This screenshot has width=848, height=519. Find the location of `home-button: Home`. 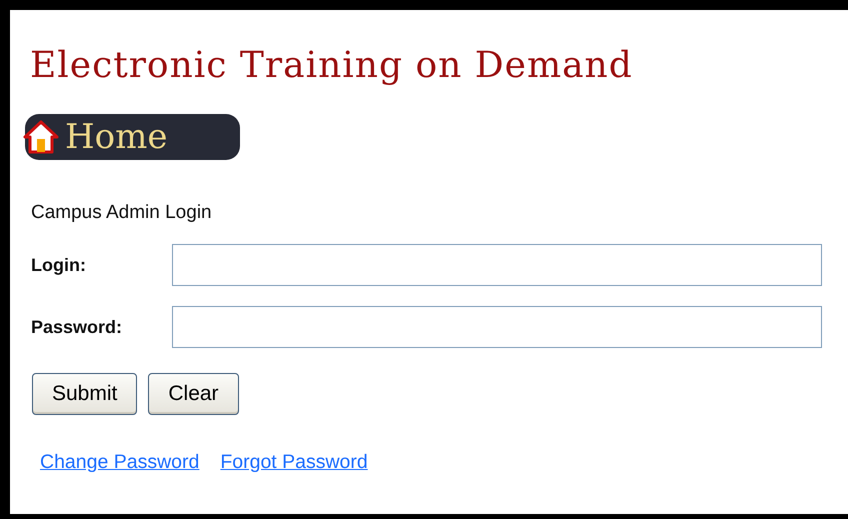

home-button: Home is located at coordinates (132, 137).